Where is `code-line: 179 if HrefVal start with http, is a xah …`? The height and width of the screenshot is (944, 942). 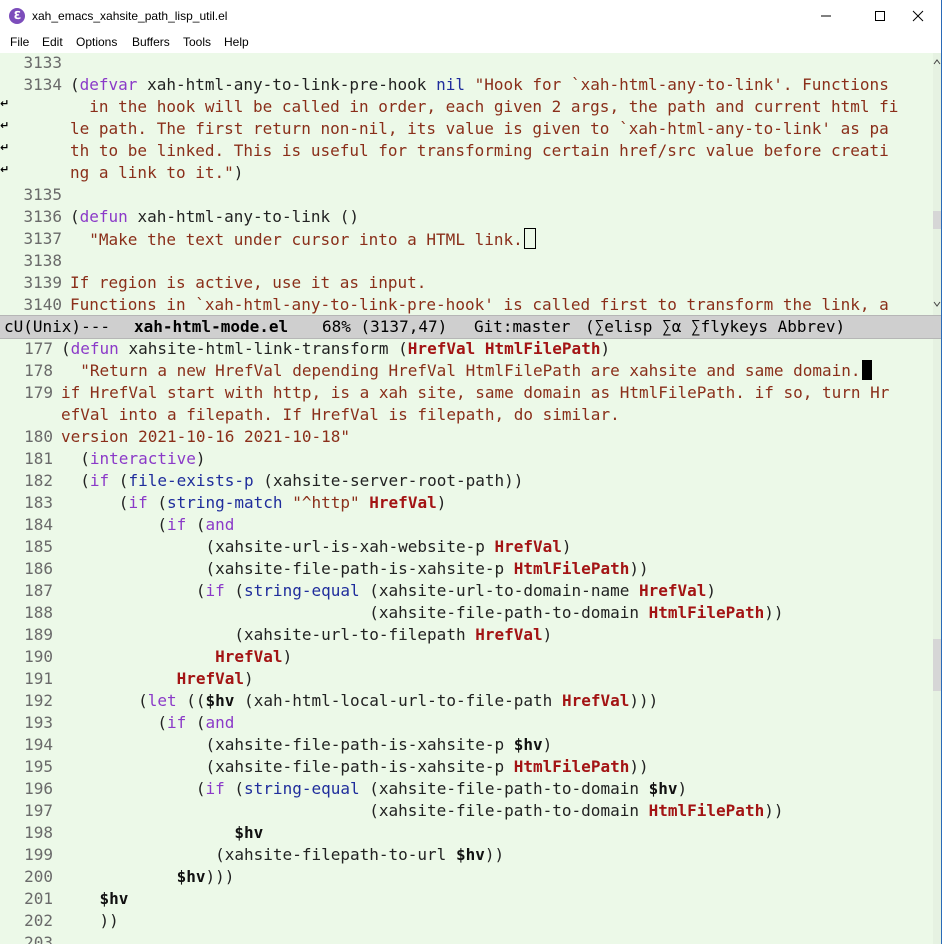 code-line: 179 if HrefVal start with http, is a xah … is located at coordinates (465, 393).